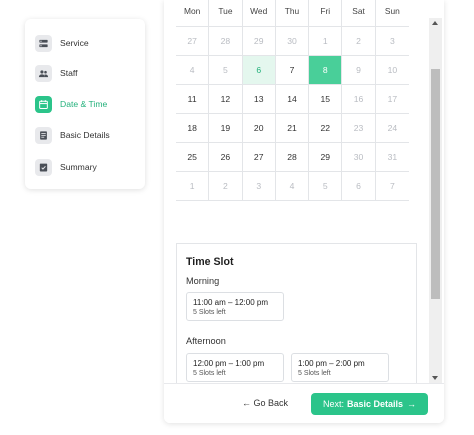  Describe the element at coordinates (43, 135) in the screenshot. I see `document-icon` at that location.